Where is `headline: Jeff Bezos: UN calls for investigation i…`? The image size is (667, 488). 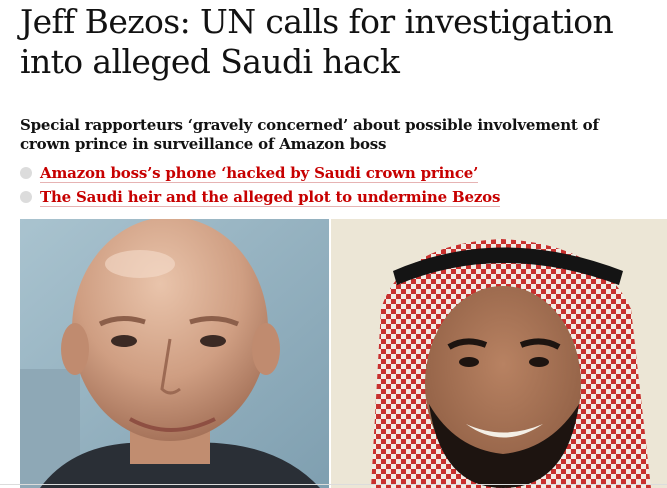
headline: Jeff Bezos: UN calls for investigation i… is located at coordinates (317, 41).